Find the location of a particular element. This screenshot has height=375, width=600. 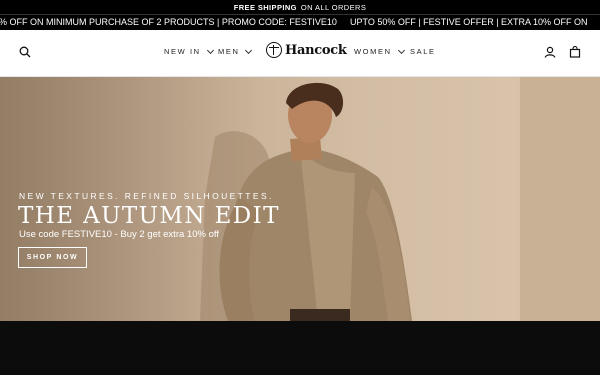

nav-new-in: NEW IN is located at coordinates (189, 51).